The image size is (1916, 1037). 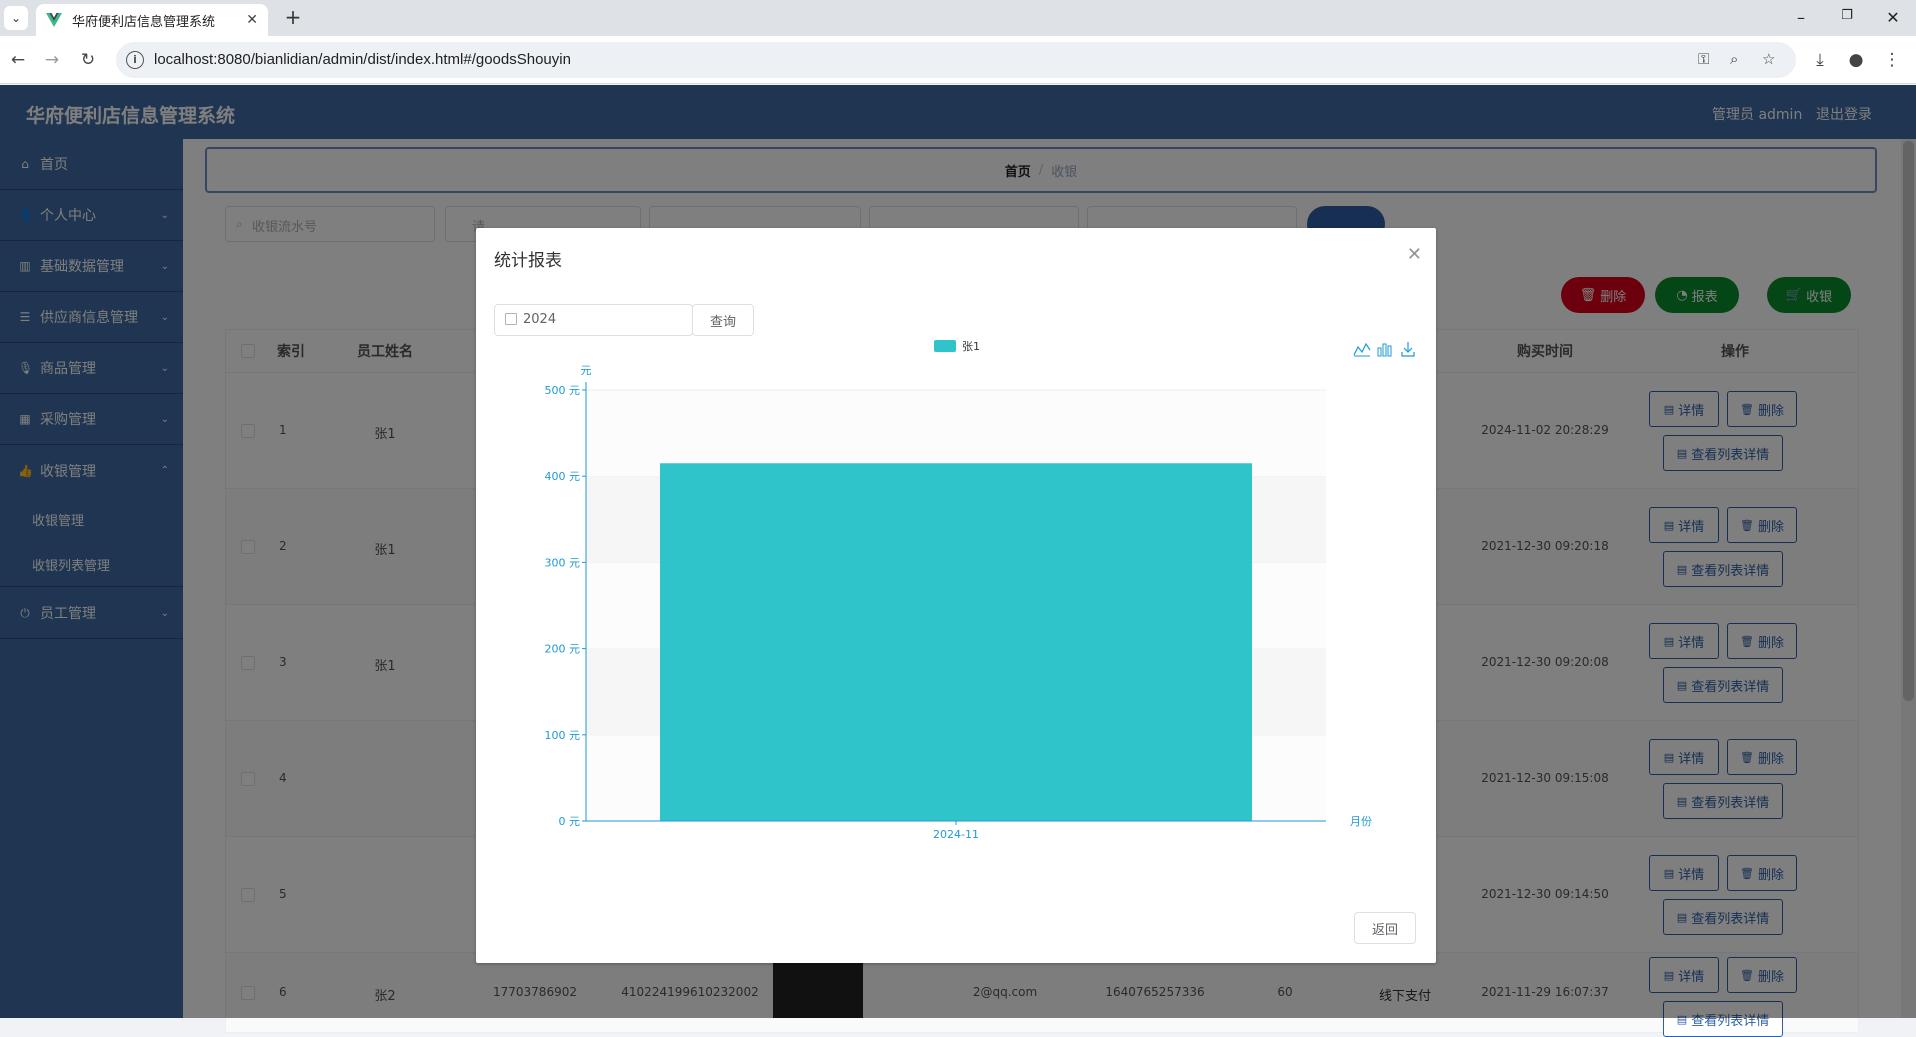 What do you see at coordinates (54, 20) in the screenshot?
I see `vue-logo-icon` at bounding box center [54, 20].